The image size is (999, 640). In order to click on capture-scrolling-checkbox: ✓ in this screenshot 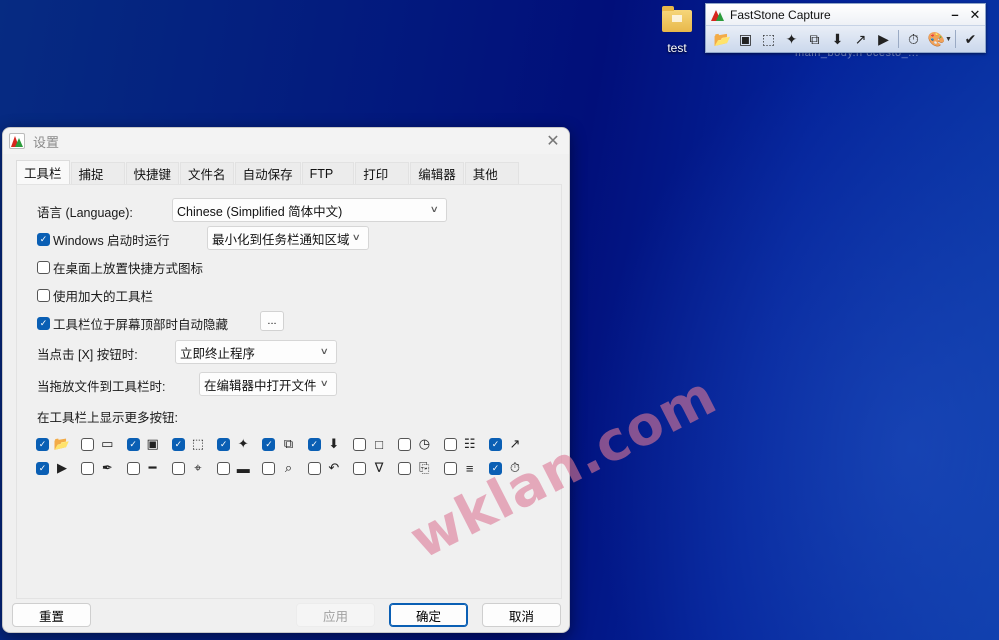, I will do `click(314, 444)`.